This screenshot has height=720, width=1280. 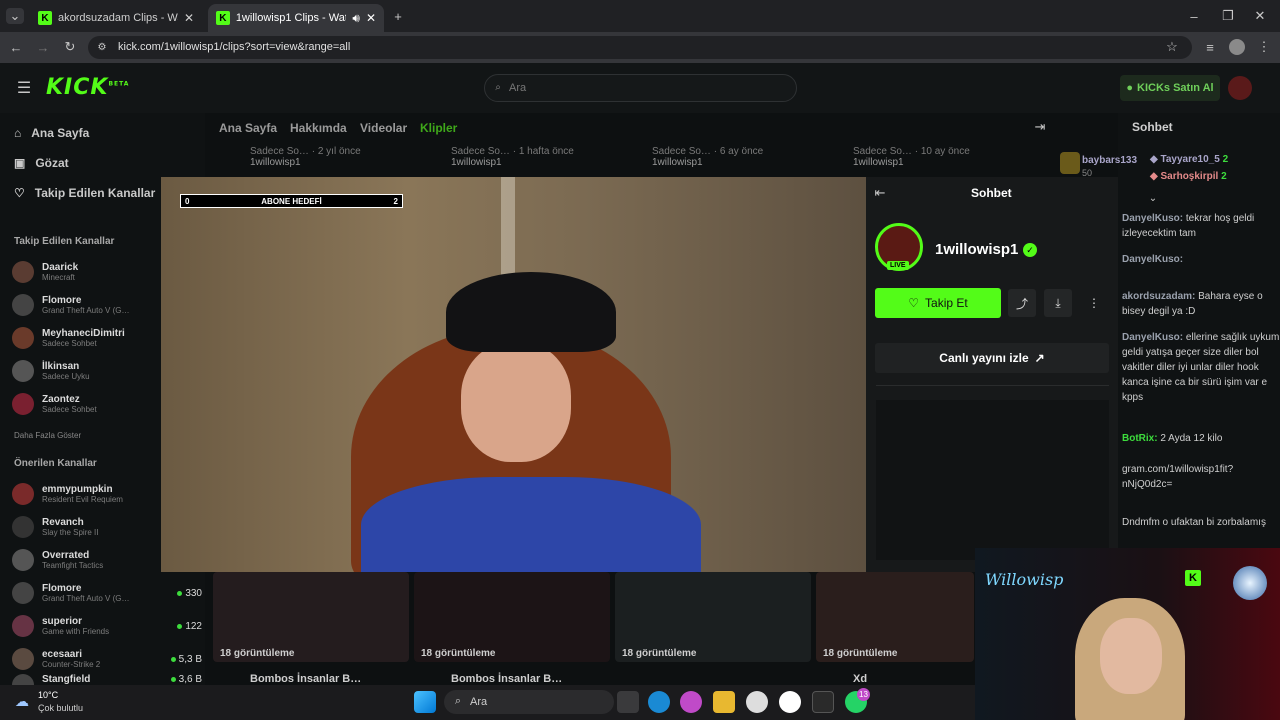 What do you see at coordinates (512, 157) in the screenshot?
I see `clip-card: Sadece So… · 1 hafta önce 1willowisp1` at bounding box center [512, 157].